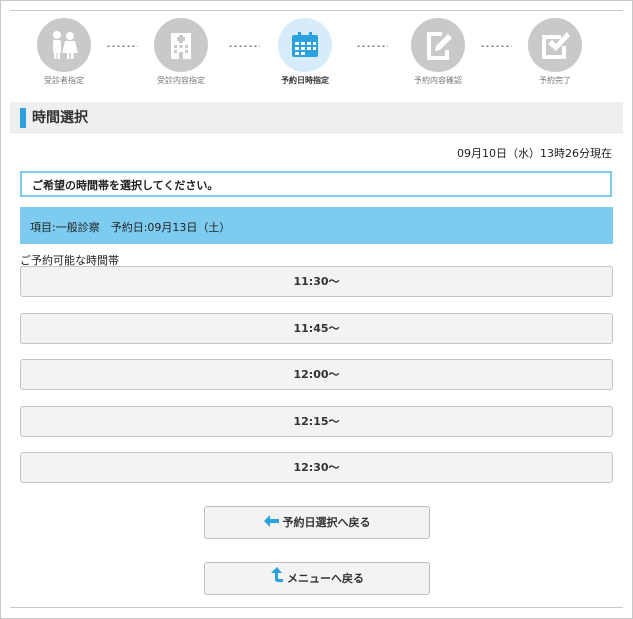  Describe the element at coordinates (555, 45) in the screenshot. I see `checkbox-icon` at that location.